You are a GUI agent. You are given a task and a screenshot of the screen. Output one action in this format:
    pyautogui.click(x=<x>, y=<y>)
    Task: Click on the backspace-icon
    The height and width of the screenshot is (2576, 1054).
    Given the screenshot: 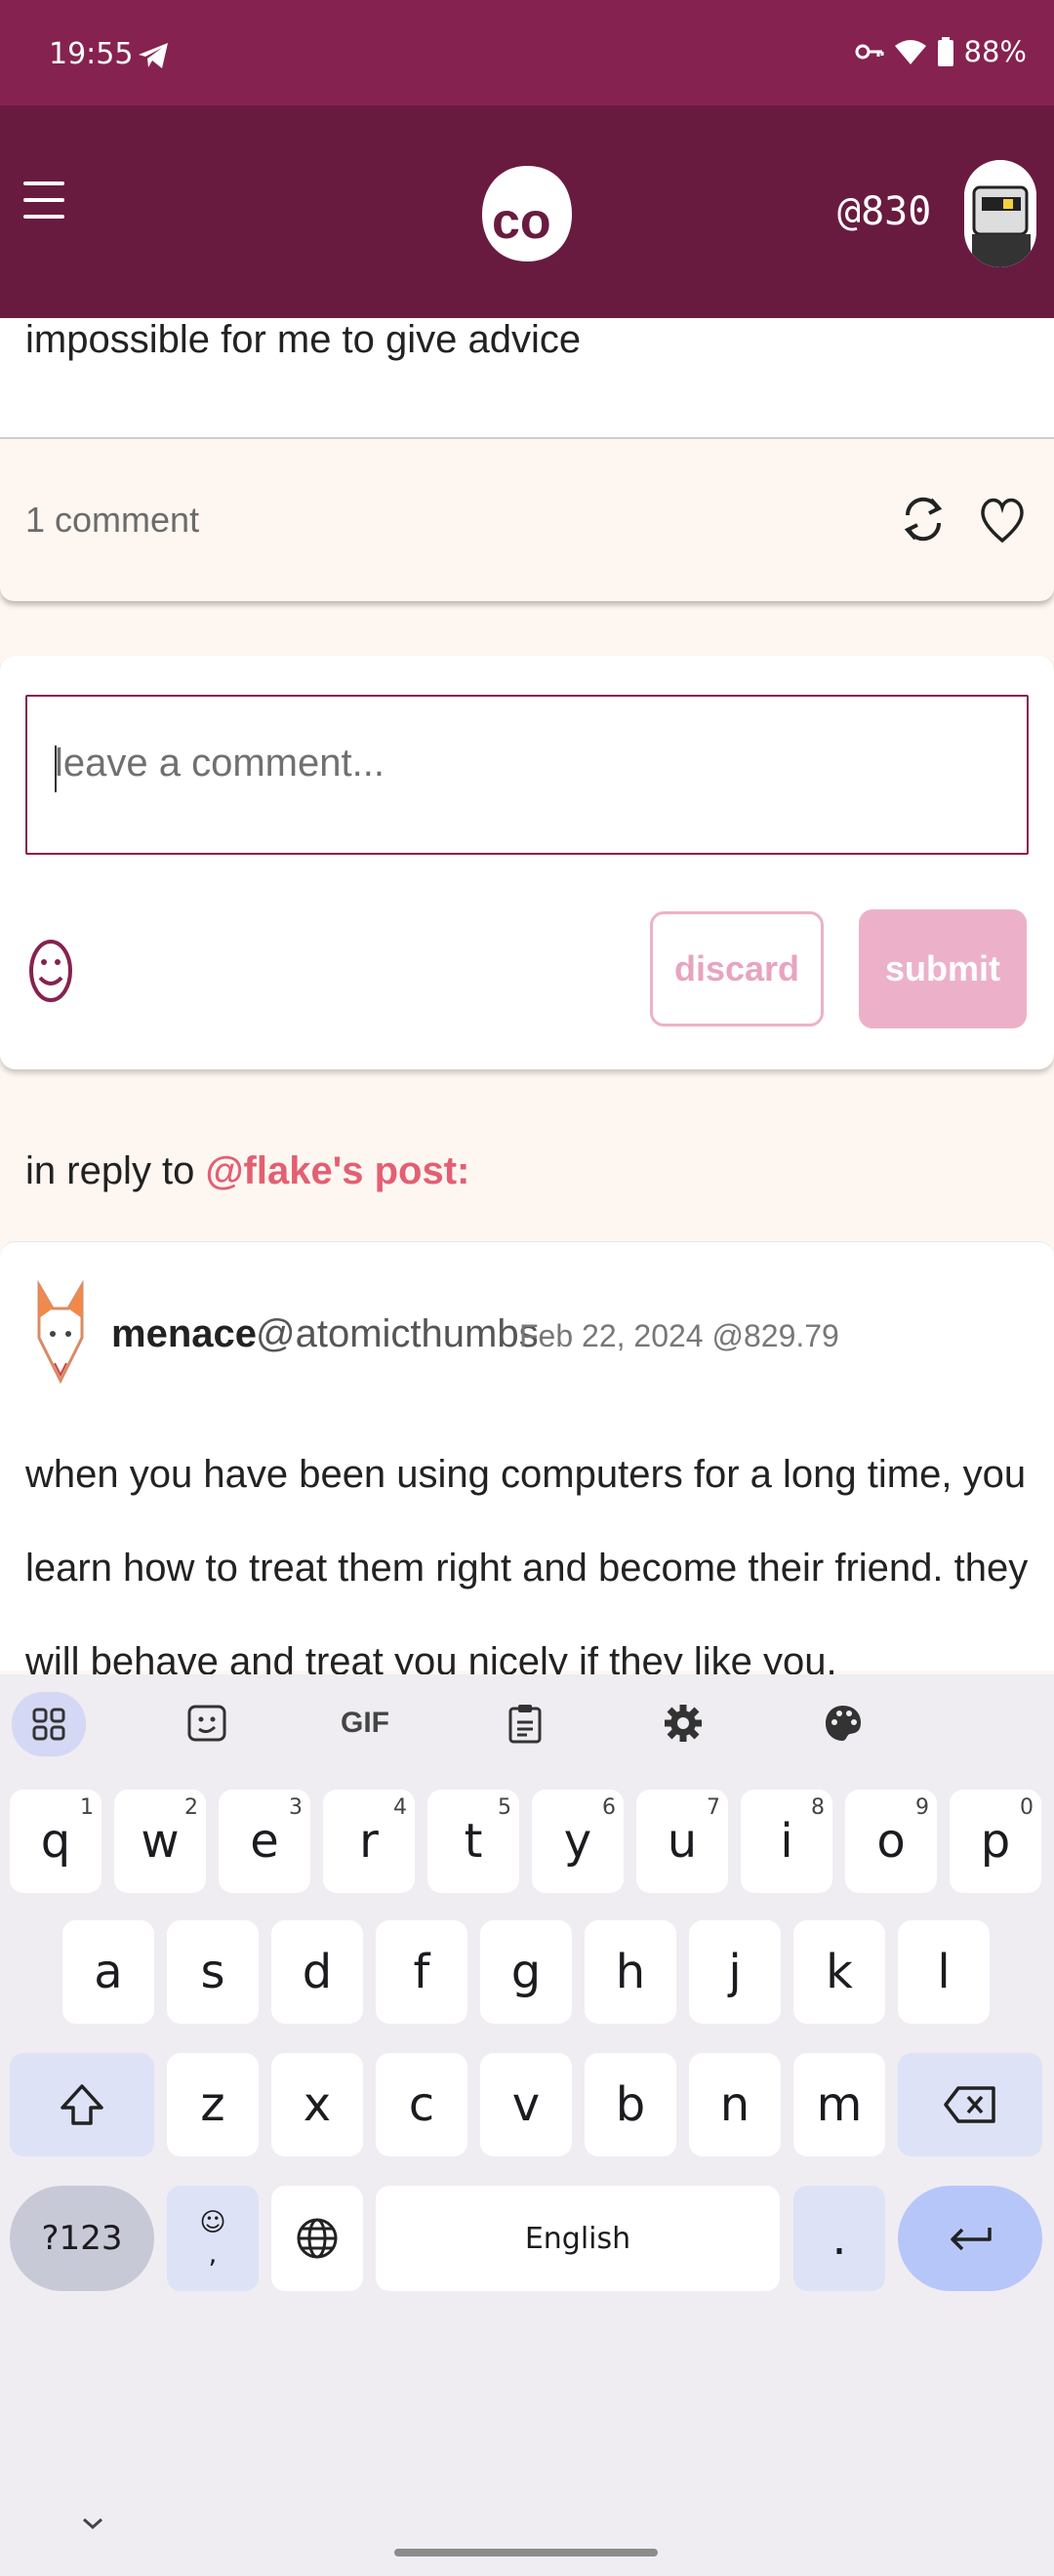 What is the action you would take?
    pyautogui.click(x=969, y=2104)
    